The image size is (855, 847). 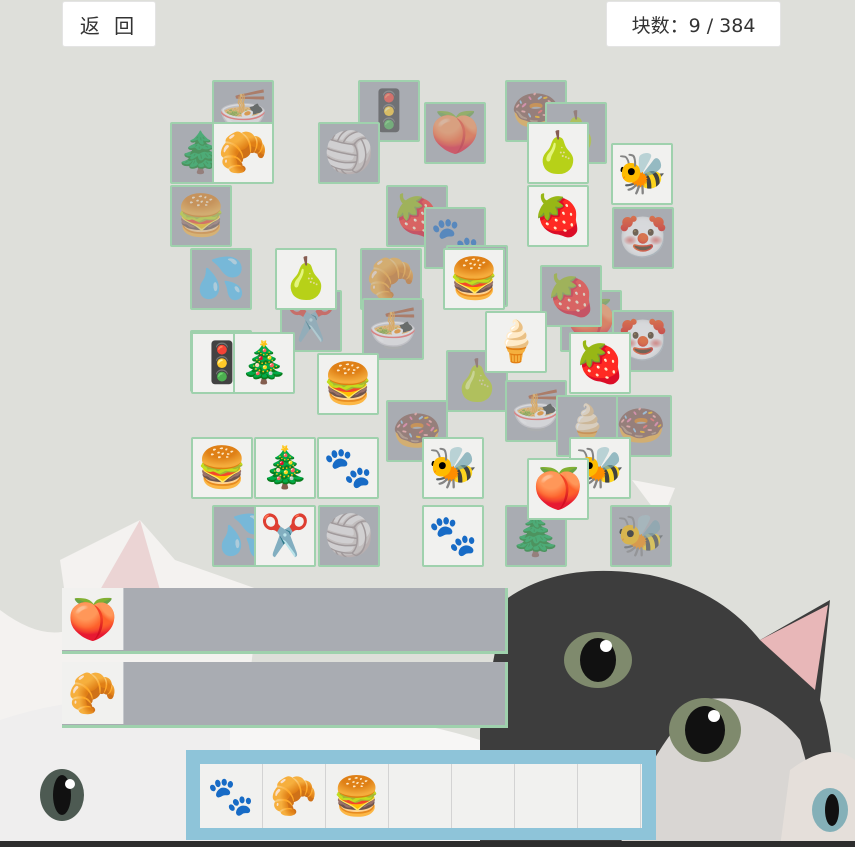 I want to click on tile-icon: 💦, so click(x=221, y=279).